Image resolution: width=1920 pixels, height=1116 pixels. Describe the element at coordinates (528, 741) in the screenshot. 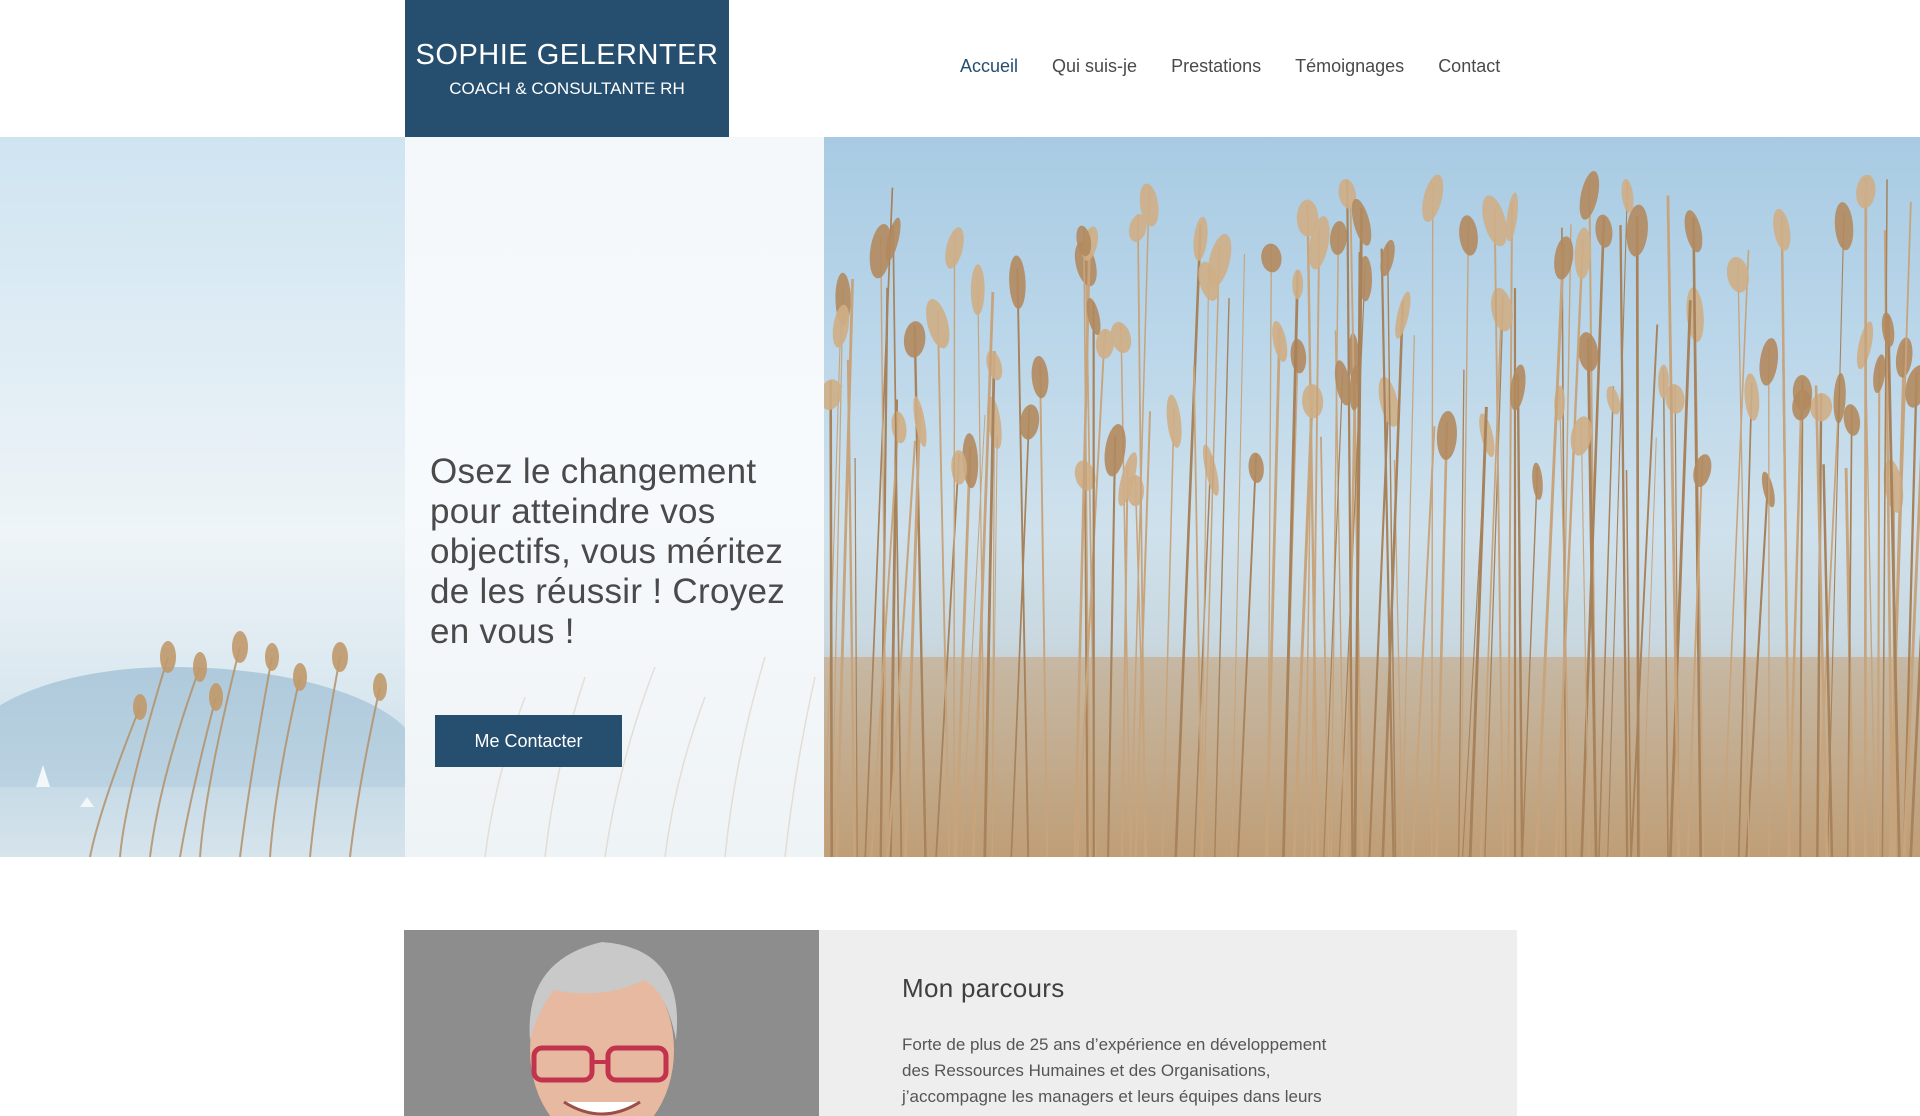

I see `contact-cta-button: Me Contacter` at that location.